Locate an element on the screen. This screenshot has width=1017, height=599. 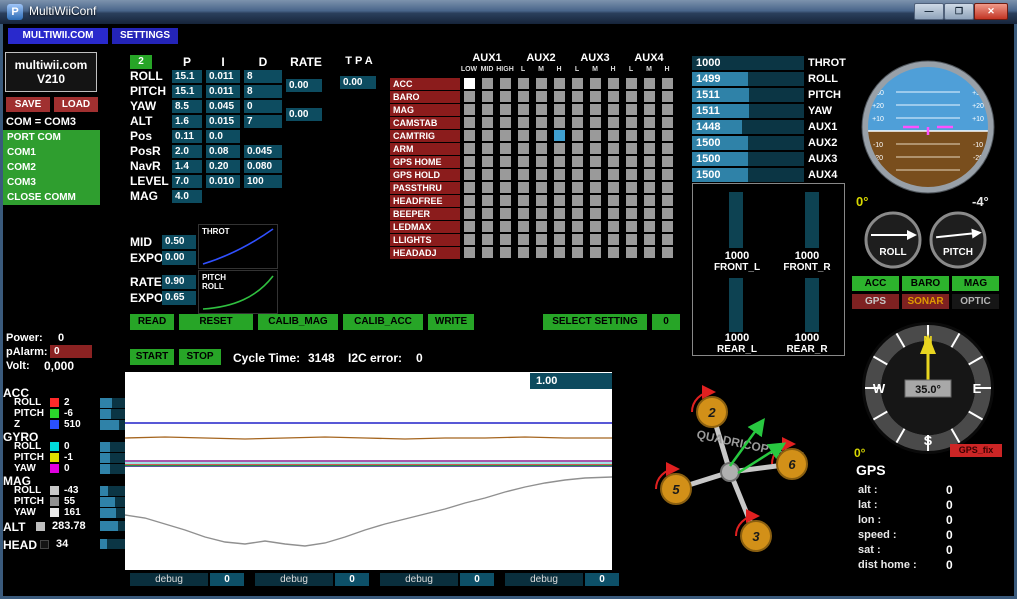
calib-acc-button: CALIB_ACC is located at coordinates (383, 322).